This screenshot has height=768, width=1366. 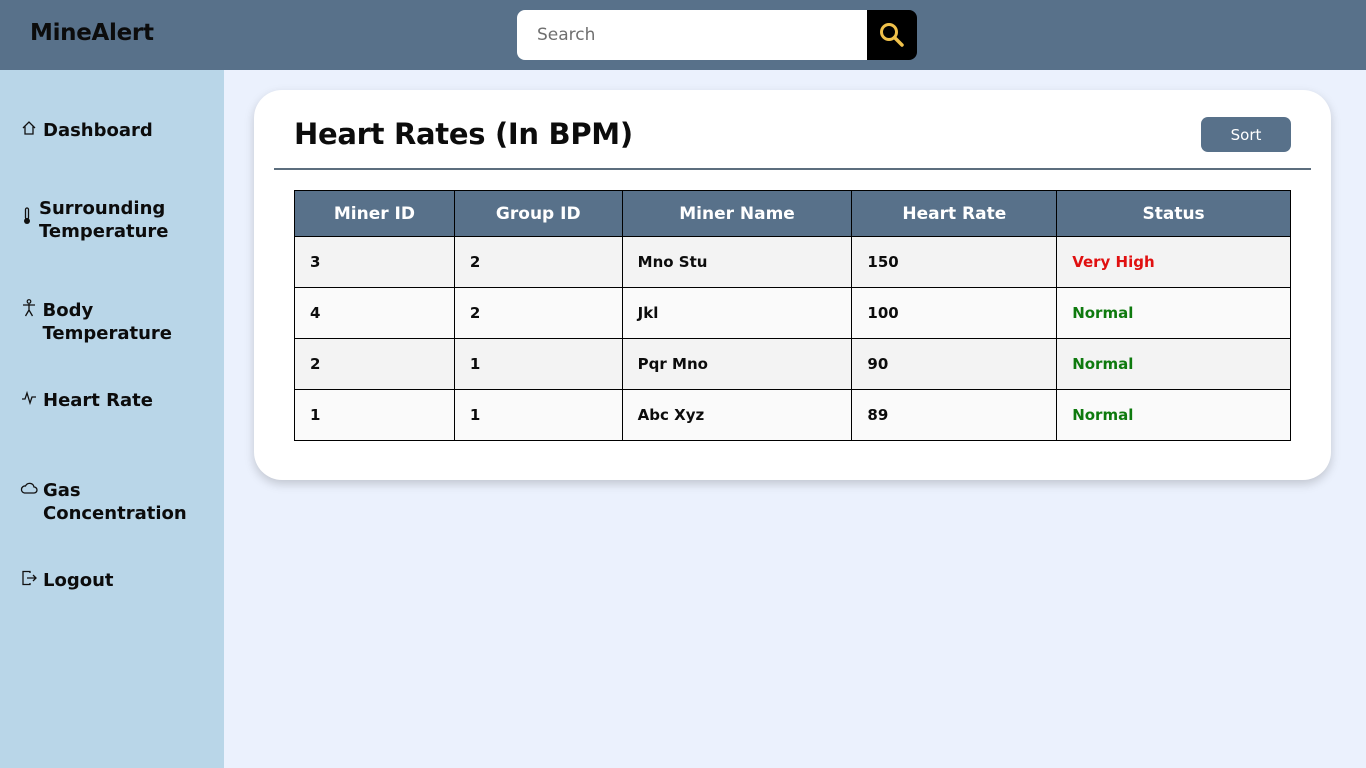 I want to click on pulse-icon, so click(x=29, y=398).